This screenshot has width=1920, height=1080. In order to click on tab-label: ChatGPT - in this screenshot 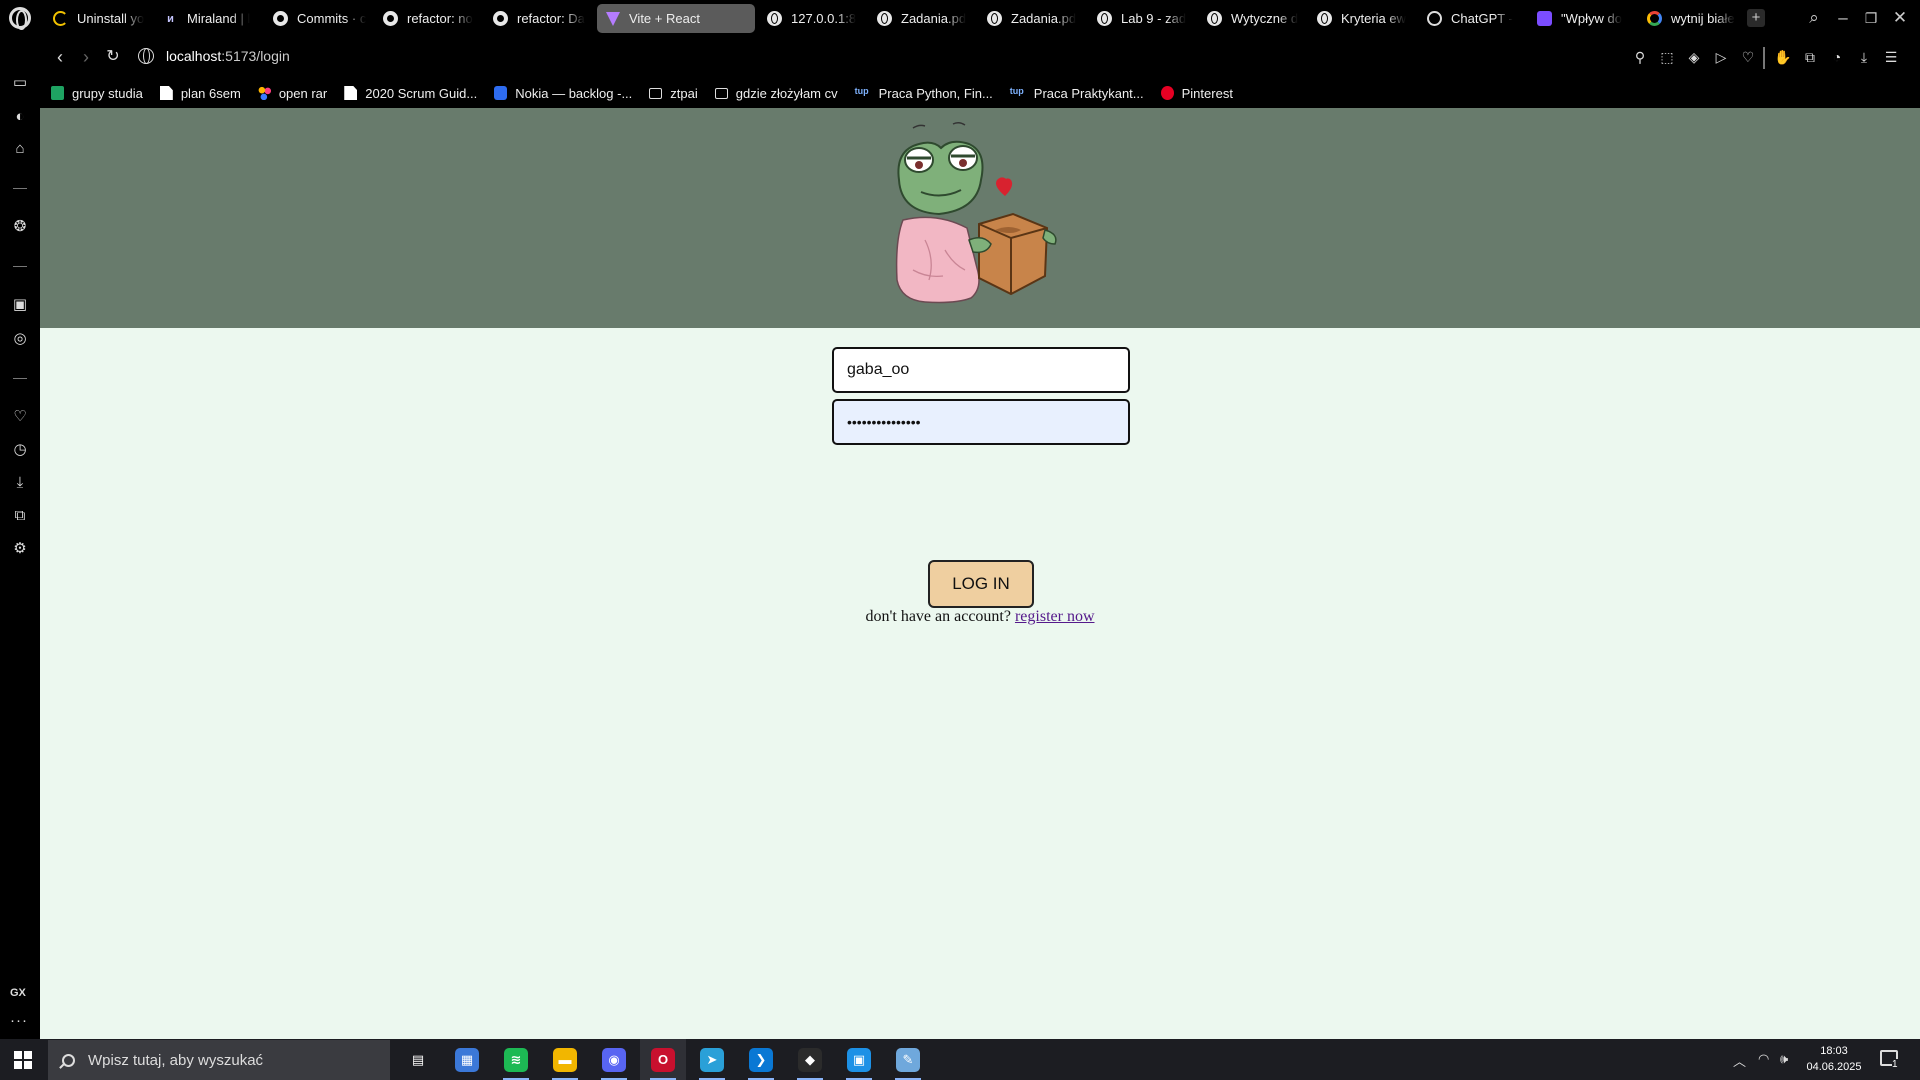, I will do `click(1482, 18)`.